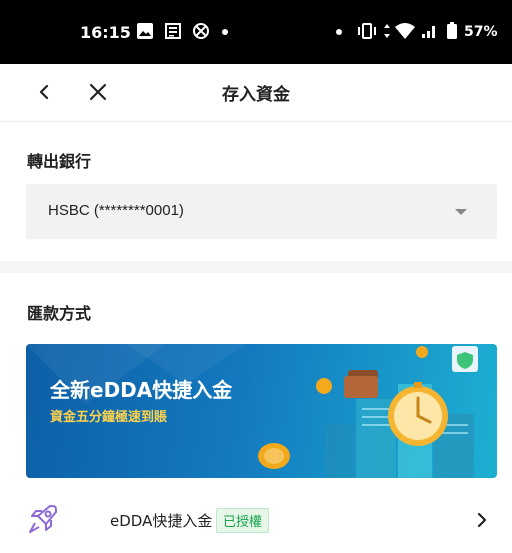 This screenshot has width=512, height=553. I want to click on wifi-icon, so click(405, 31).